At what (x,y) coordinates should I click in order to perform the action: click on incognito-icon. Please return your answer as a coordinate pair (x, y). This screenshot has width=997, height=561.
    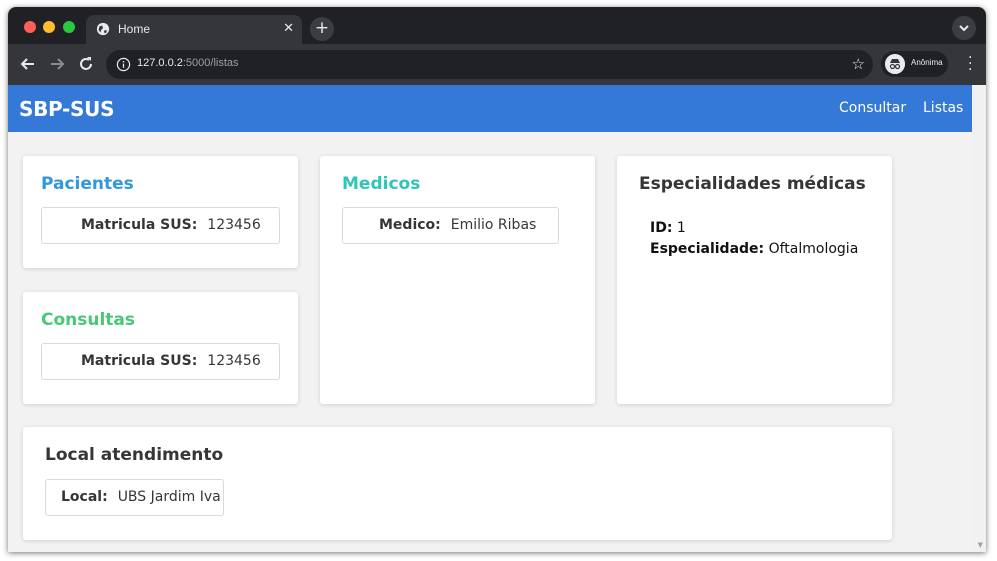
    Looking at the image, I should click on (895, 64).